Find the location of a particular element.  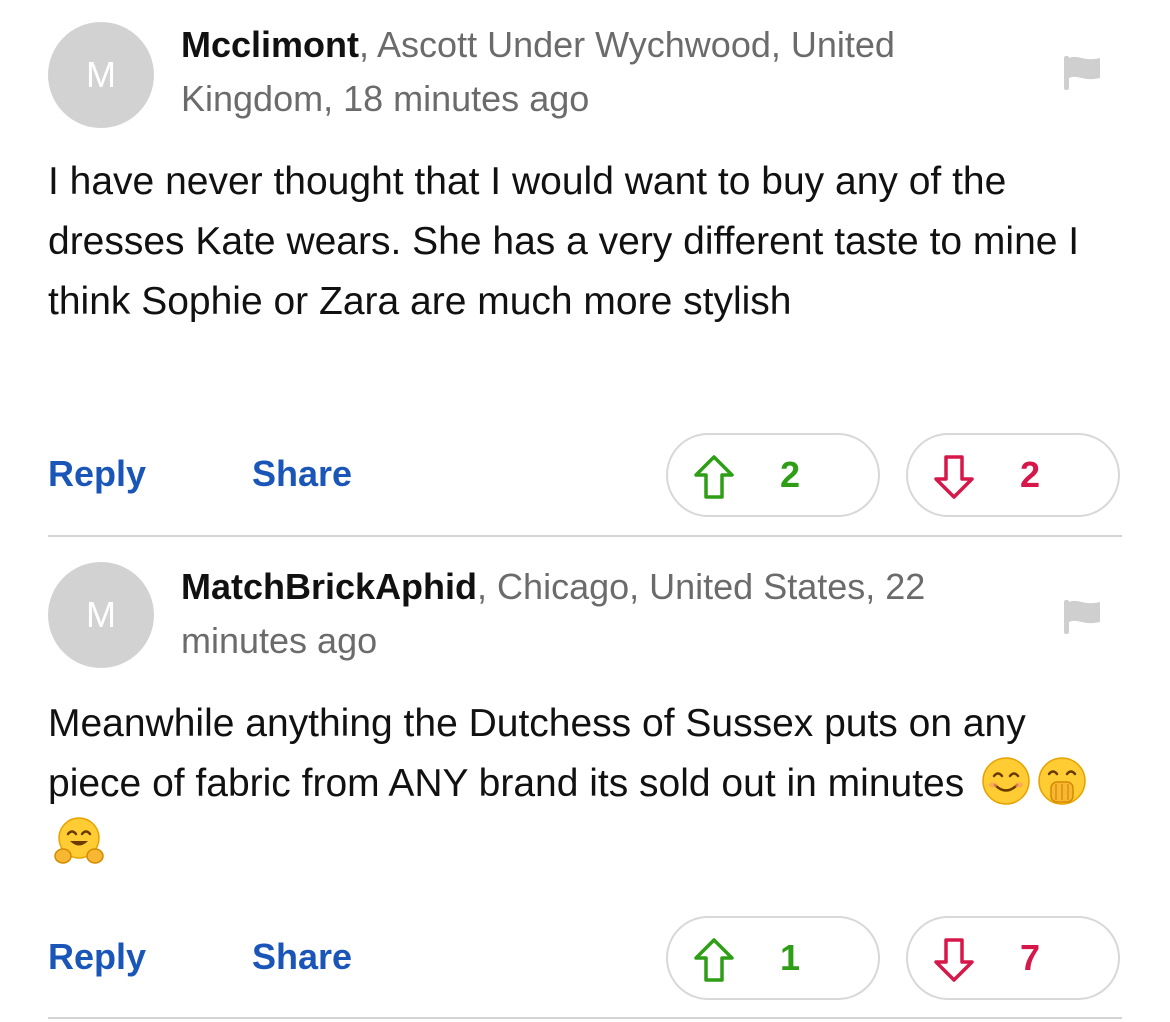

downvote-button: 7 is located at coordinates (1013, 958).